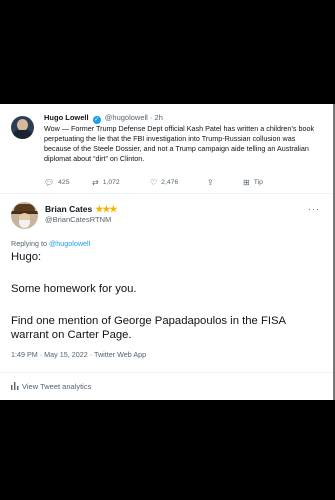 This screenshot has height=500, width=335. Describe the element at coordinates (26, 257) in the screenshot. I see `tweet-paragraph: Hugo:` at that location.